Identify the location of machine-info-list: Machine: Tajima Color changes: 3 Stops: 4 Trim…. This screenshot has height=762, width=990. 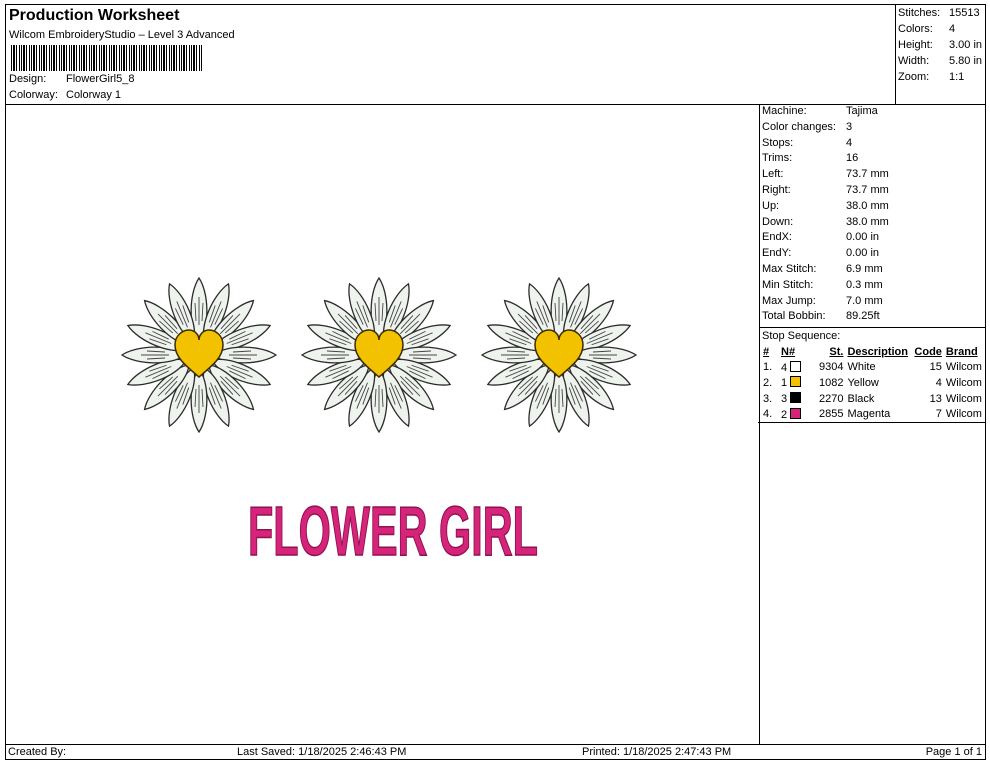
(872, 214).